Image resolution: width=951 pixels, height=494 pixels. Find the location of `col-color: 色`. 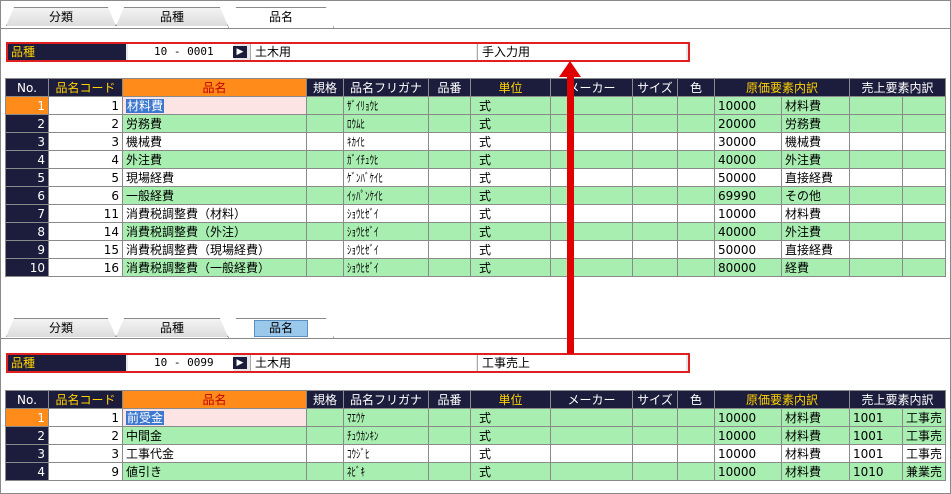

col-color: 色 is located at coordinates (696, 87).